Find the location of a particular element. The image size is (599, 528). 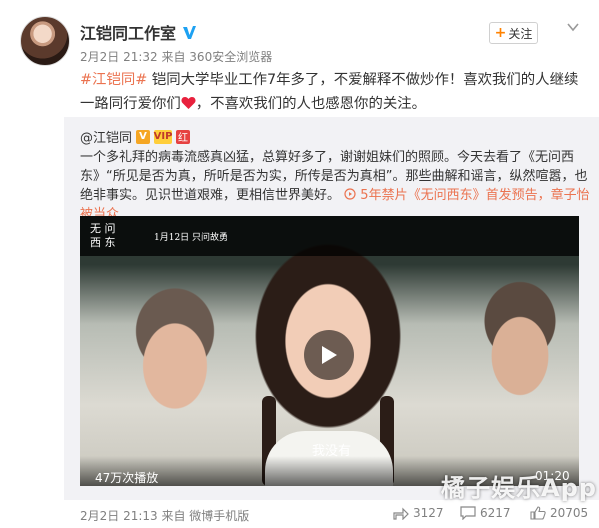

play-icon is located at coordinates (329, 355).